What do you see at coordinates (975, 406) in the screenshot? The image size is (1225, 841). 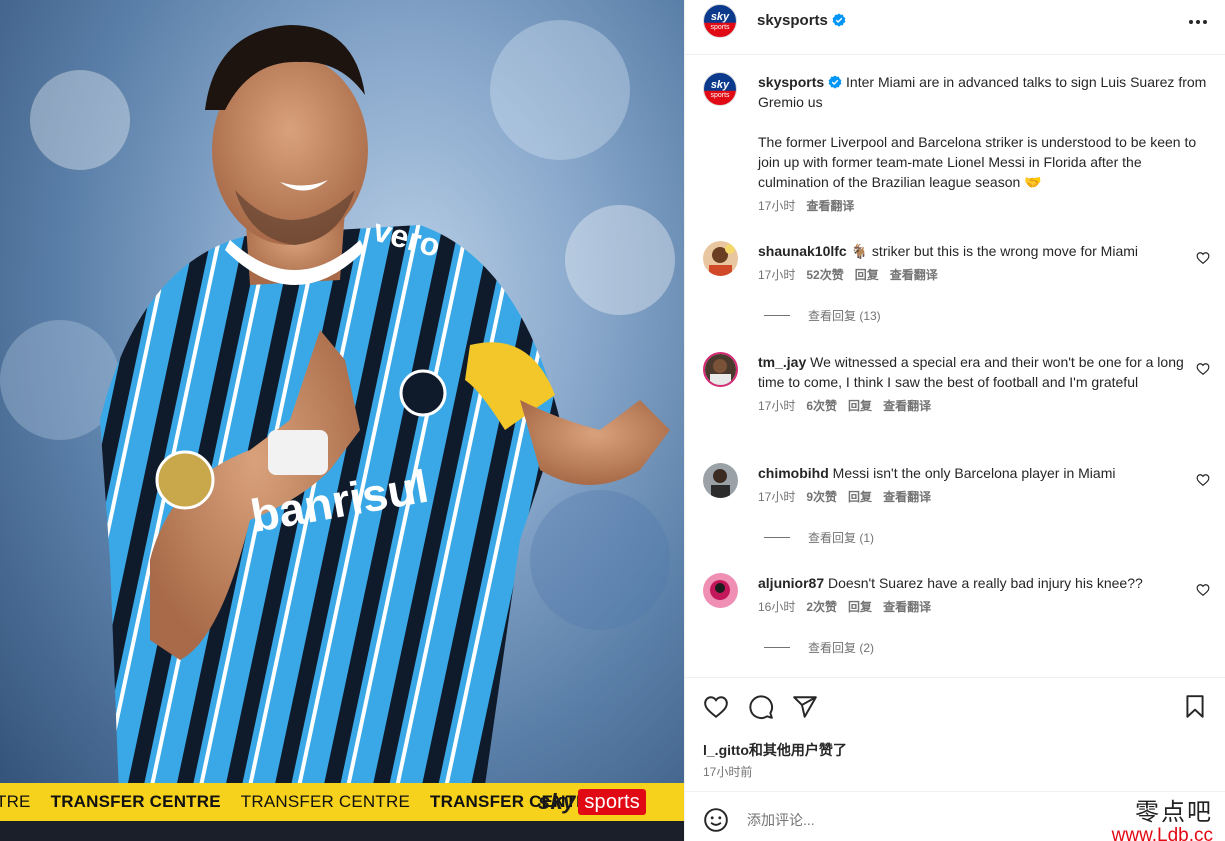 I see `comment-meta: 17小时 6次赞 回复 查看翻译` at bounding box center [975, 406].